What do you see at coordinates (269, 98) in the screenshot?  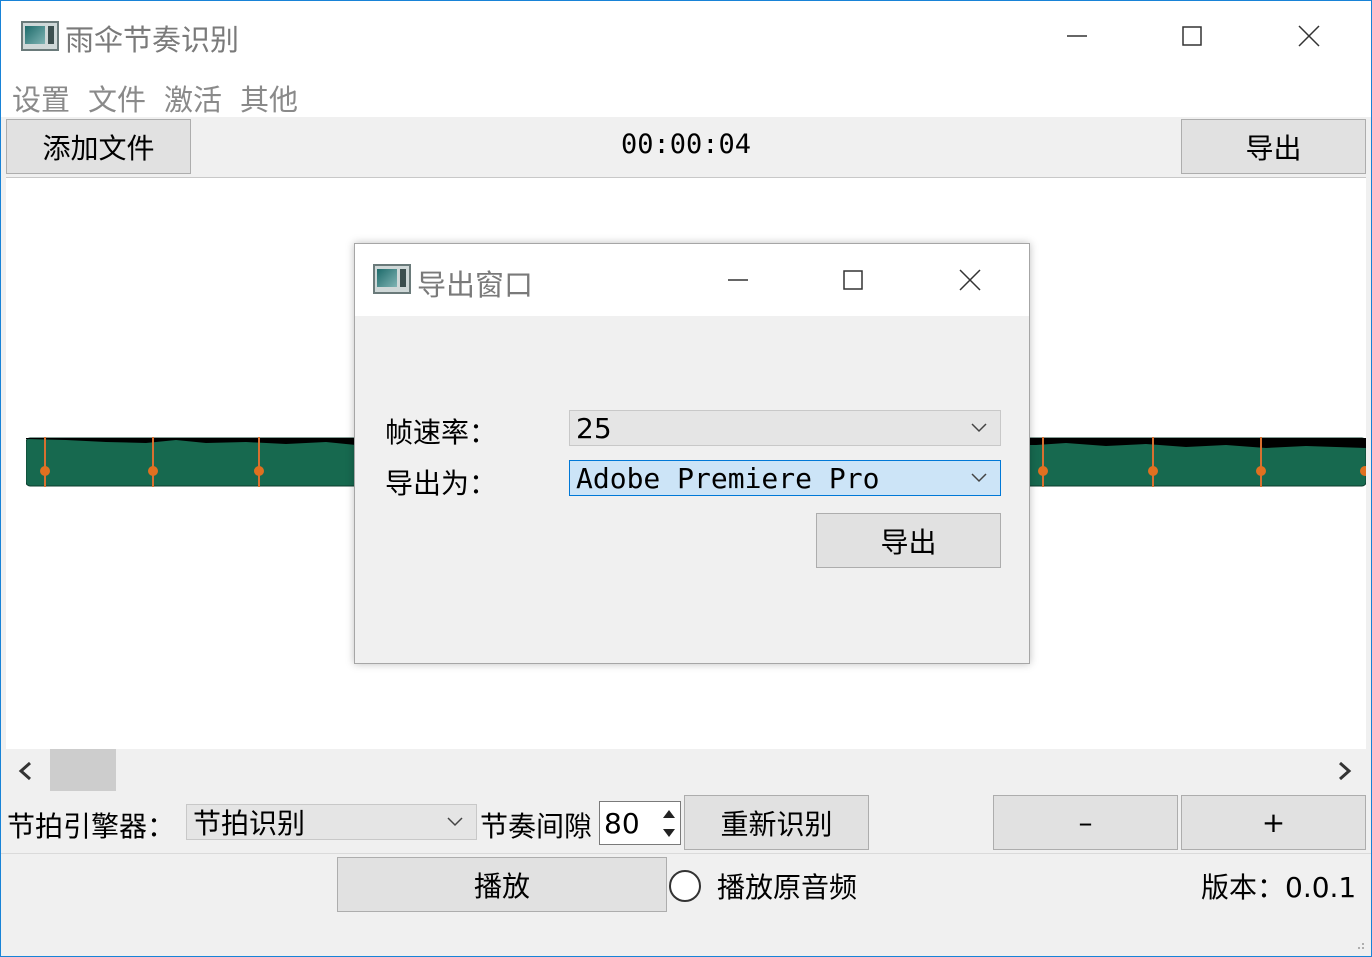 I see `menu-other: 其他` at bounding box center [269, 98].